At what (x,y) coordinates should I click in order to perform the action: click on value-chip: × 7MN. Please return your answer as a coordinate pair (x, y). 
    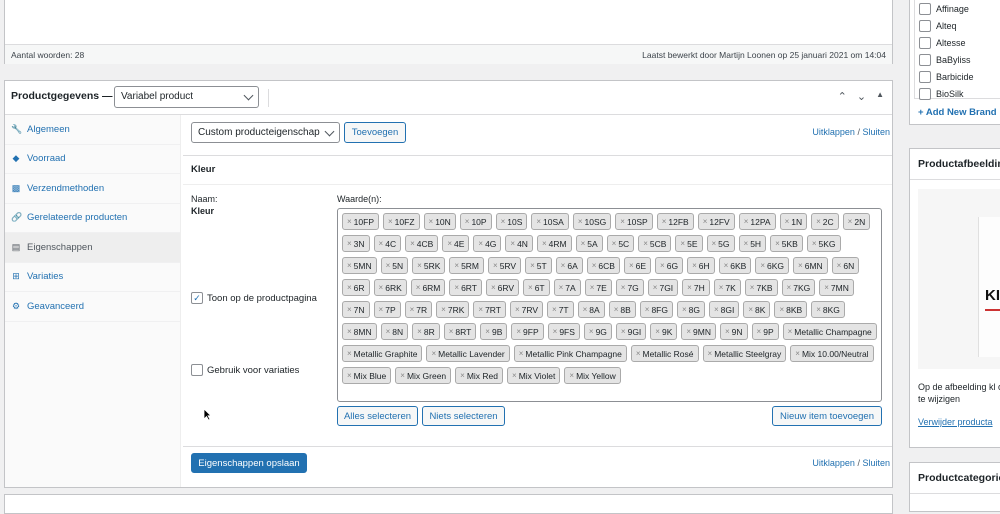
    Looking at the image, I should click on (836, 287).